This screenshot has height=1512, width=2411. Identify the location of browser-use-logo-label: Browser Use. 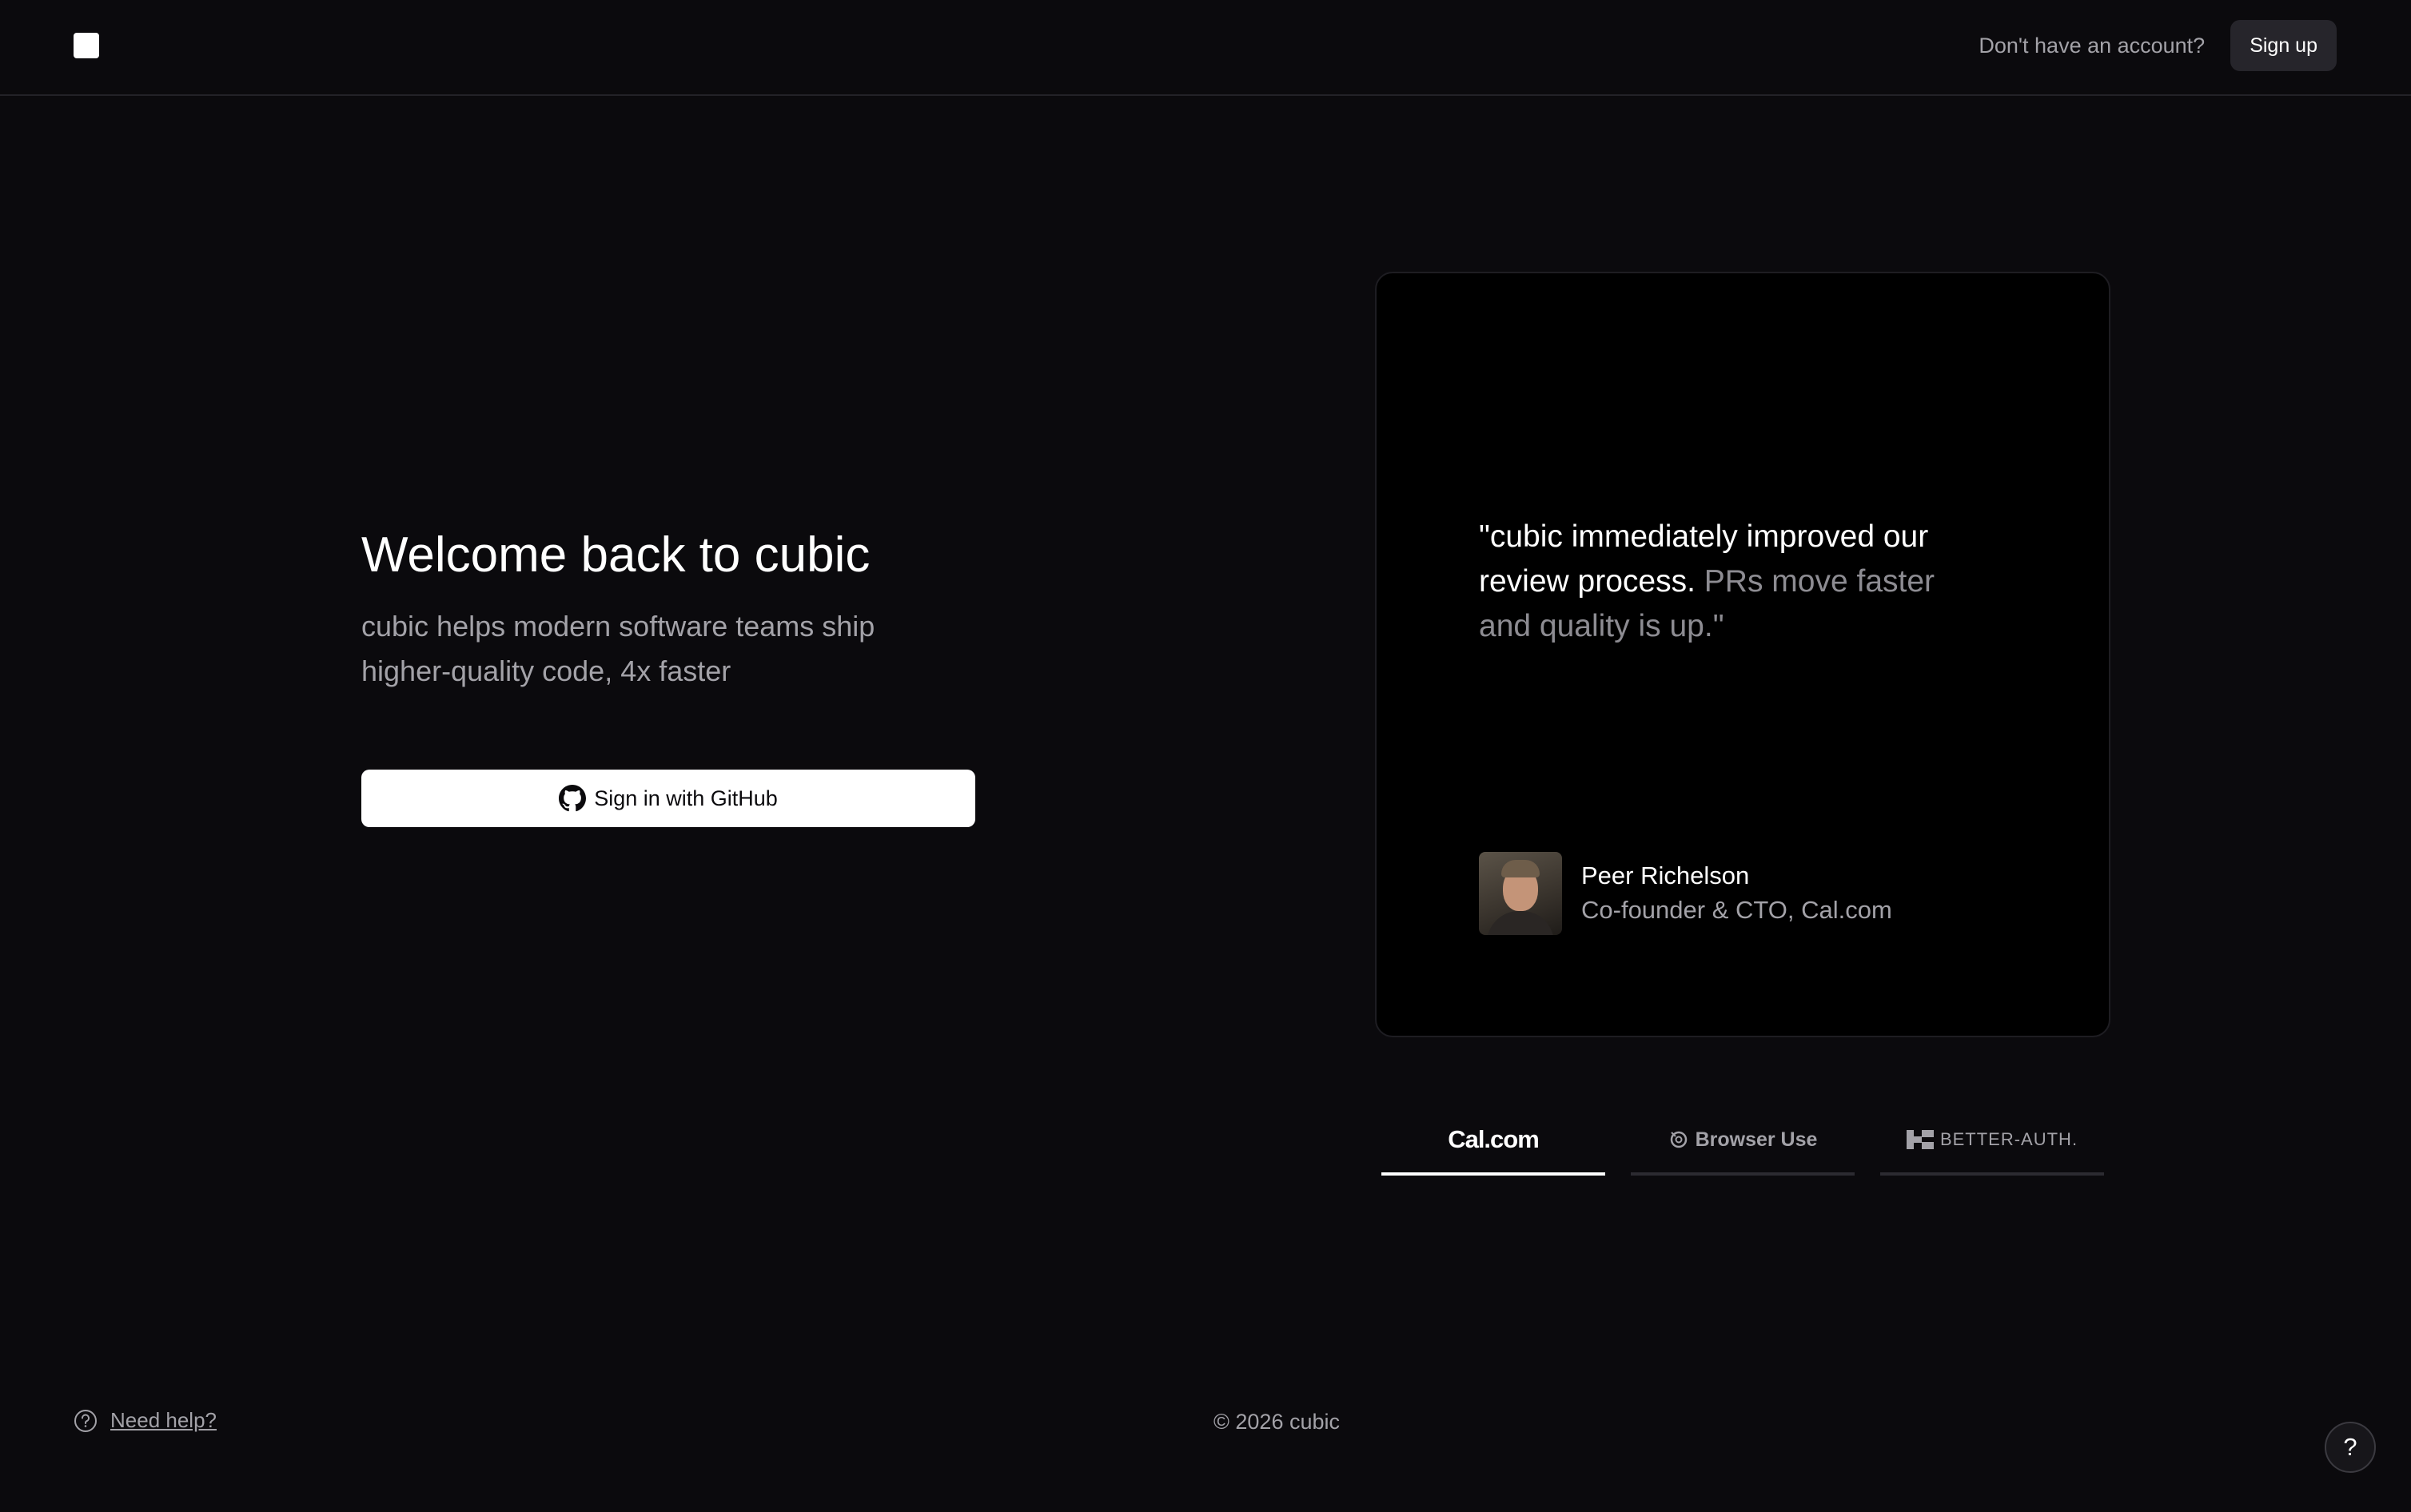
(1757, 1139).